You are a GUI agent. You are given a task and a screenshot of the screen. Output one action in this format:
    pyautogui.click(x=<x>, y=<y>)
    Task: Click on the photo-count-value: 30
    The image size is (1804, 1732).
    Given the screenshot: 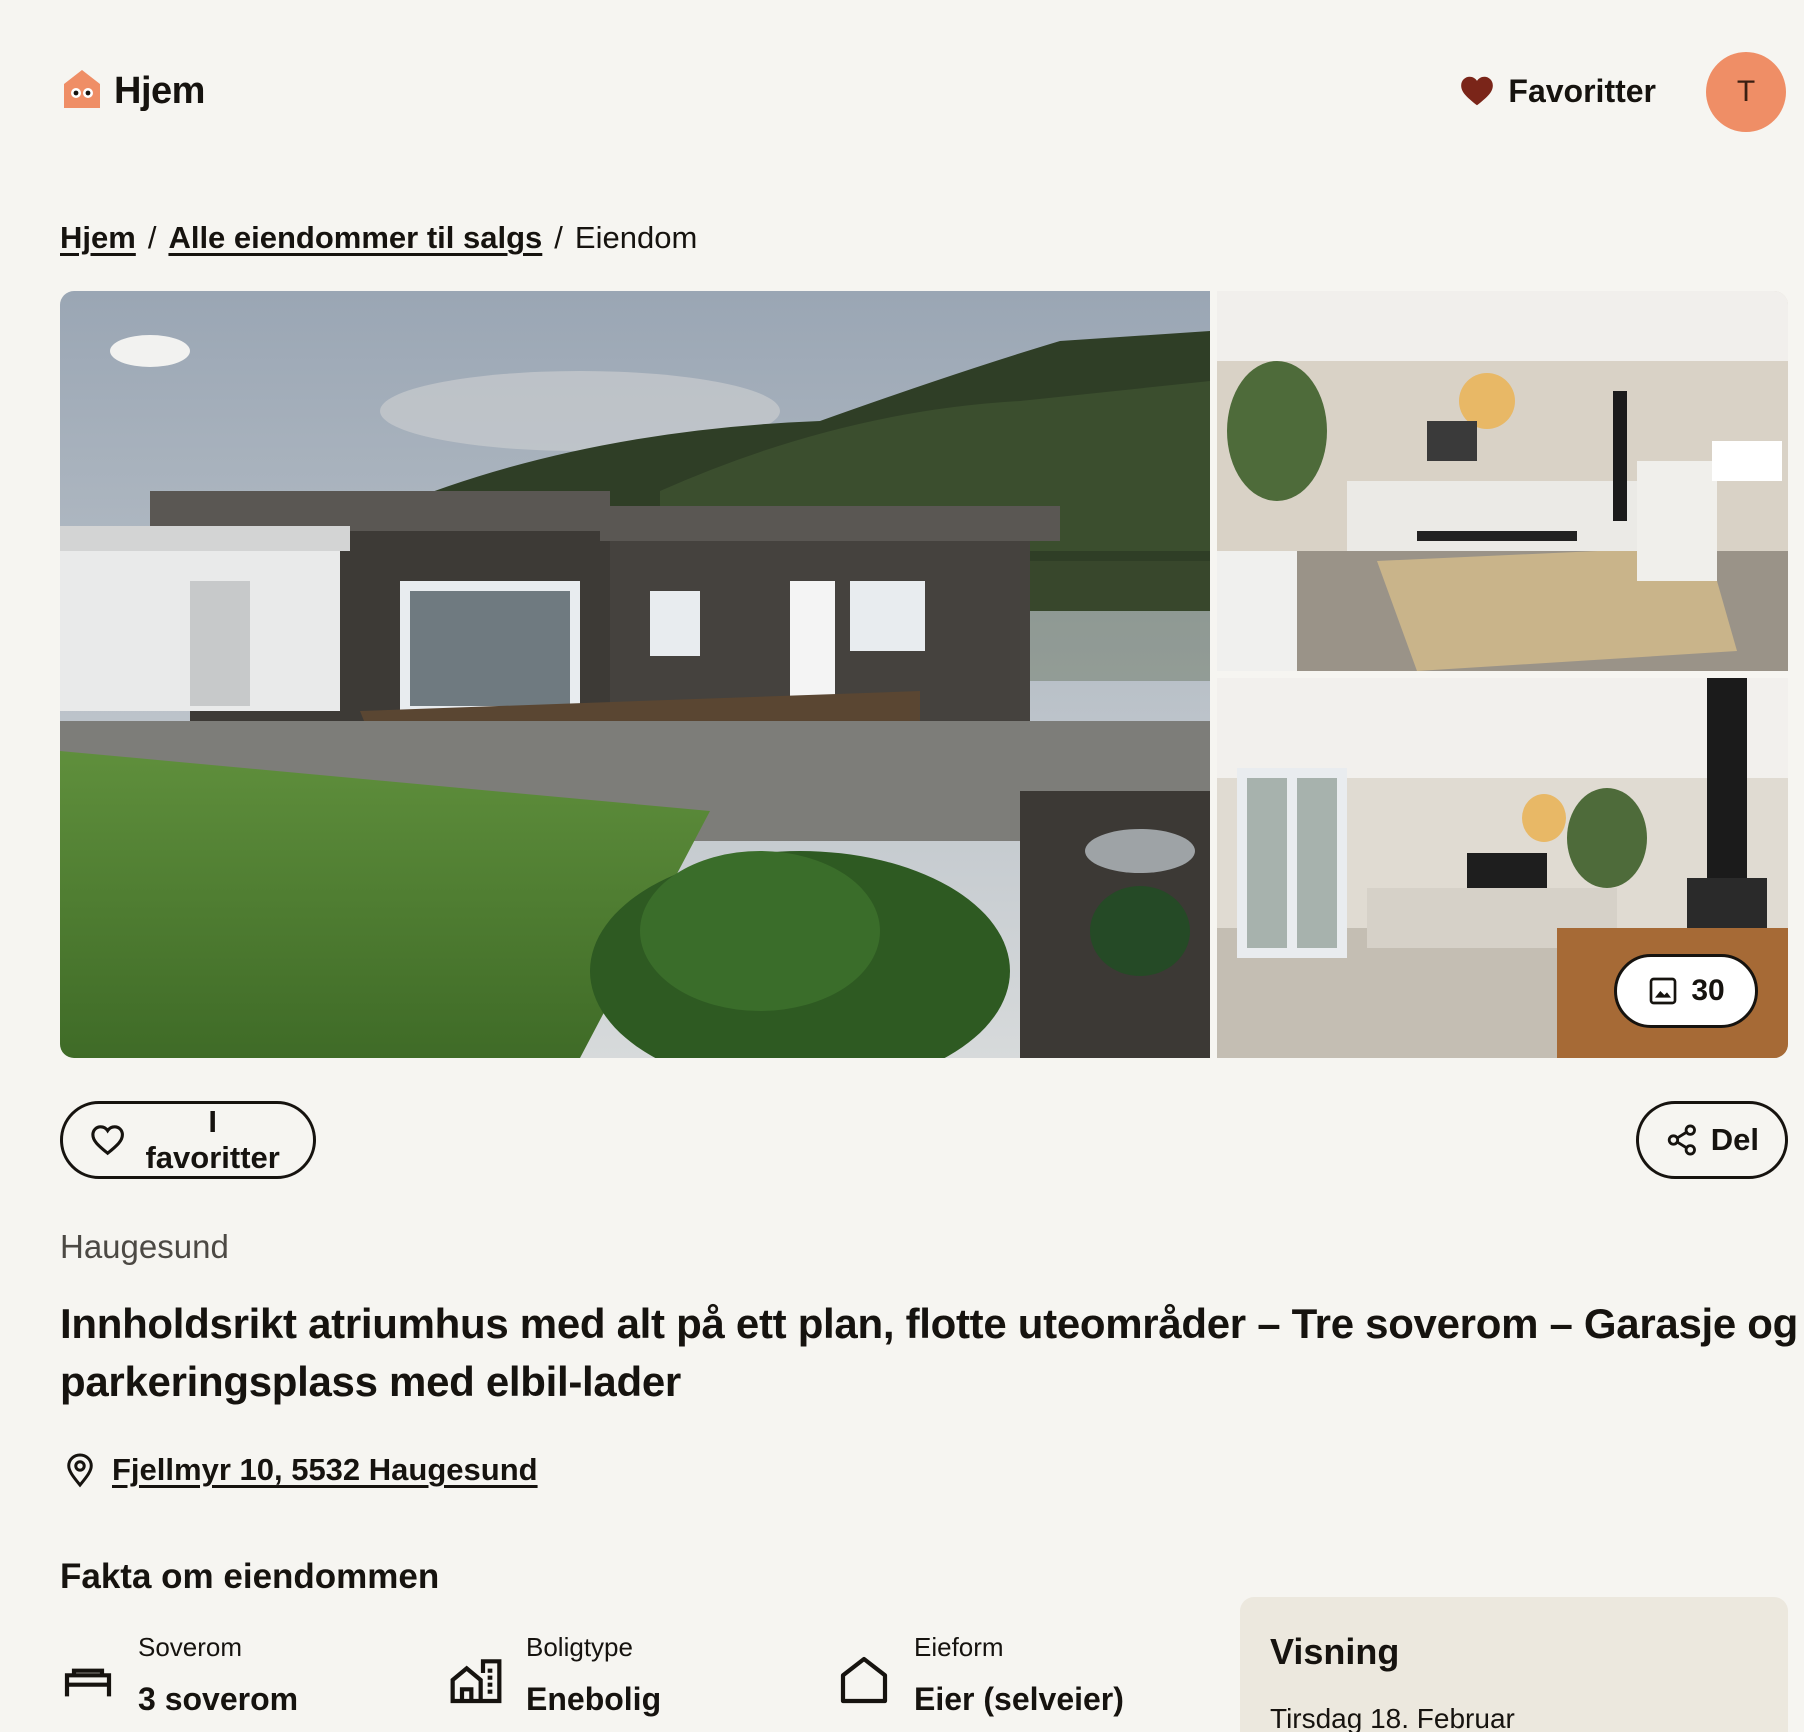 What is the action you would take?
    pyautogui.click(x=1708, y=990)
    